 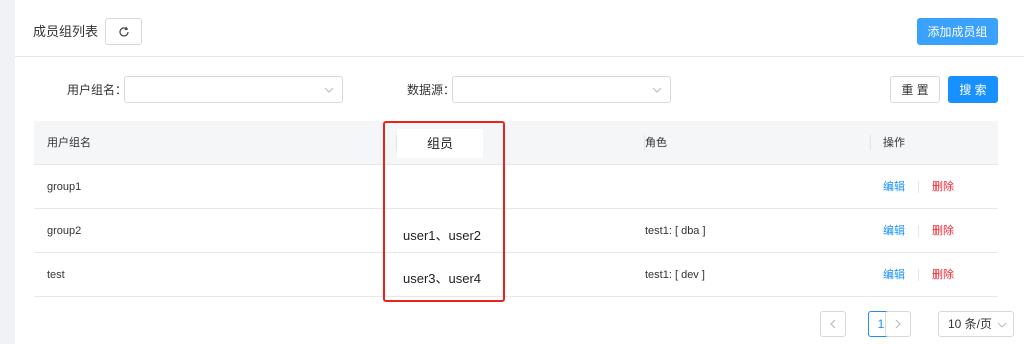 What do you see at coordinates (516, 143) in the screenshot?
I see `table-header: 用户组名 组员 角色 操作` at bounding box center [516, 143].